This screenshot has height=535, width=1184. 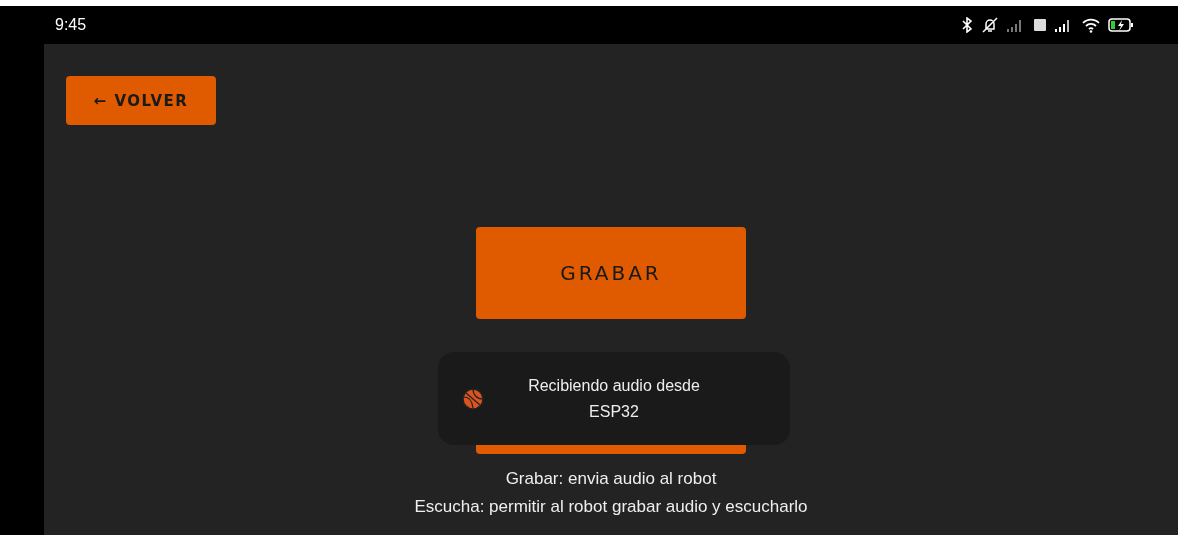 What do you see at coordinates (473, 398) in the screenshot?
I see `basketball-icon` at bounding box center [473, 398].